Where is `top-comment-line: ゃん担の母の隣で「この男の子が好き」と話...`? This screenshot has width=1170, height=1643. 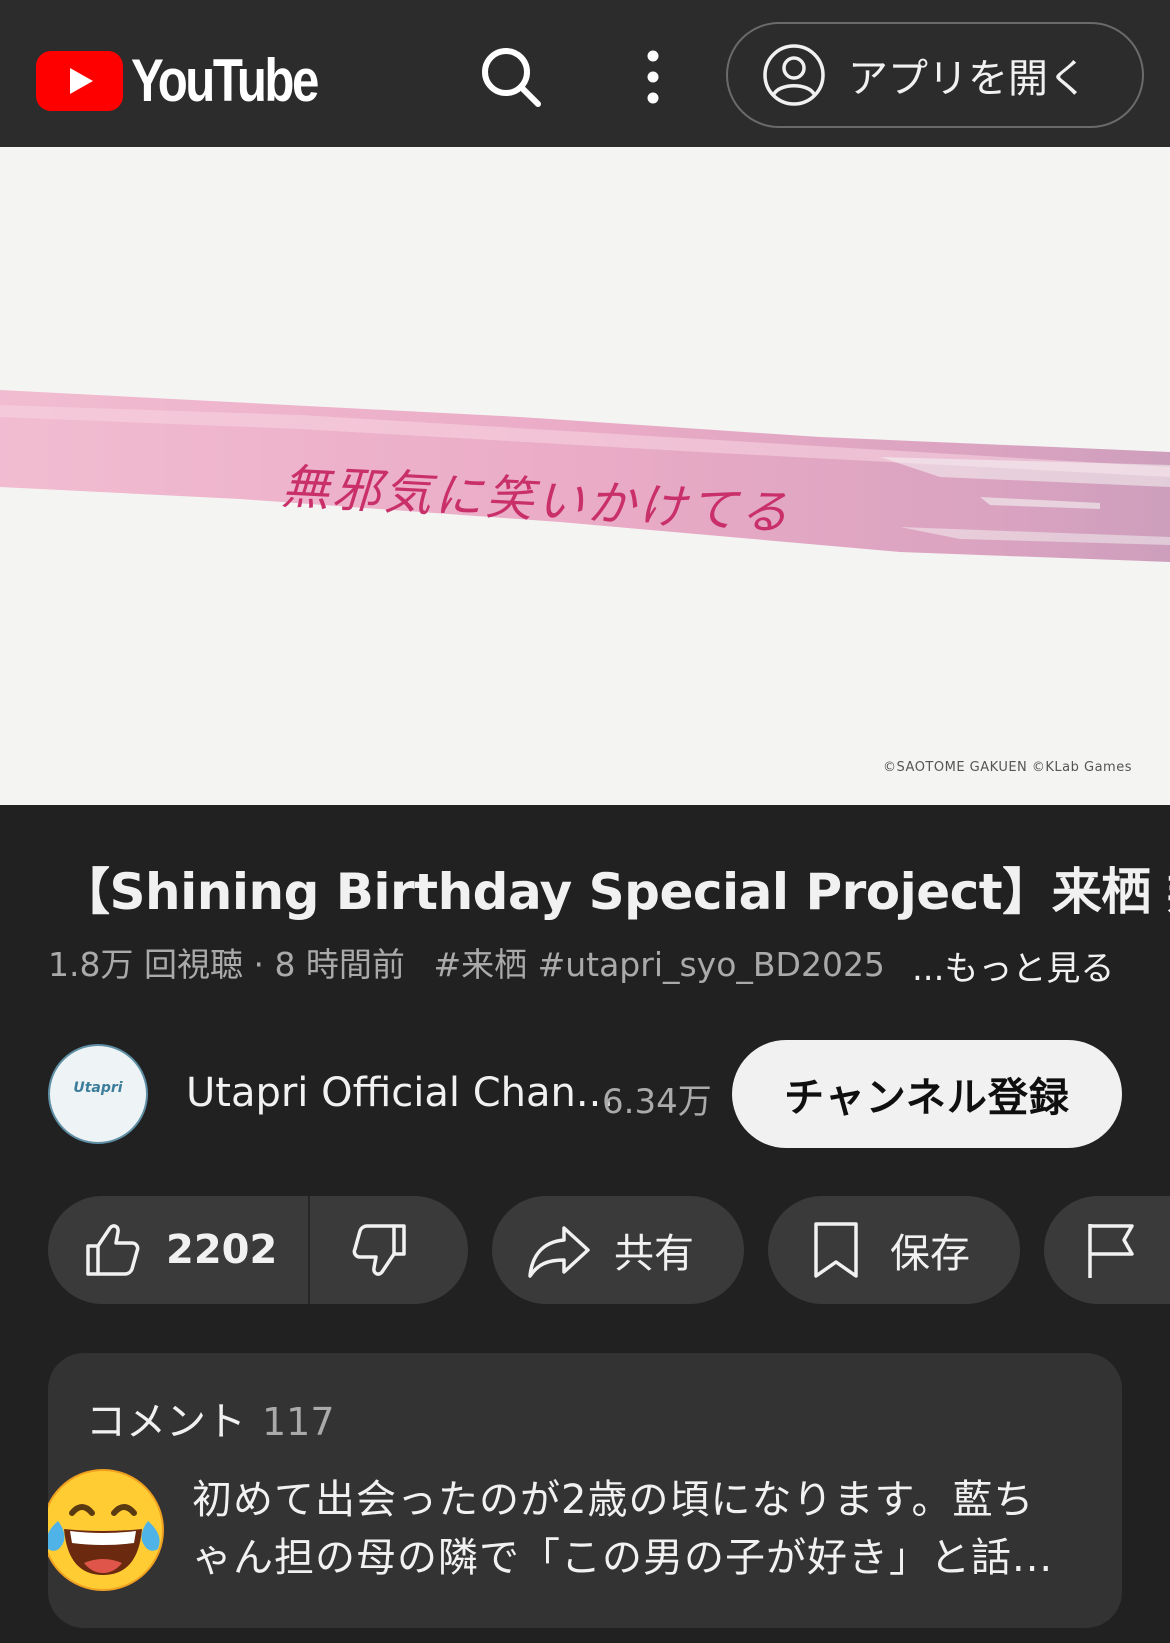 top-comment-line: ゃん担の母の隣で「この男の子が好き」と話... is located at coordinates (623, 1558).